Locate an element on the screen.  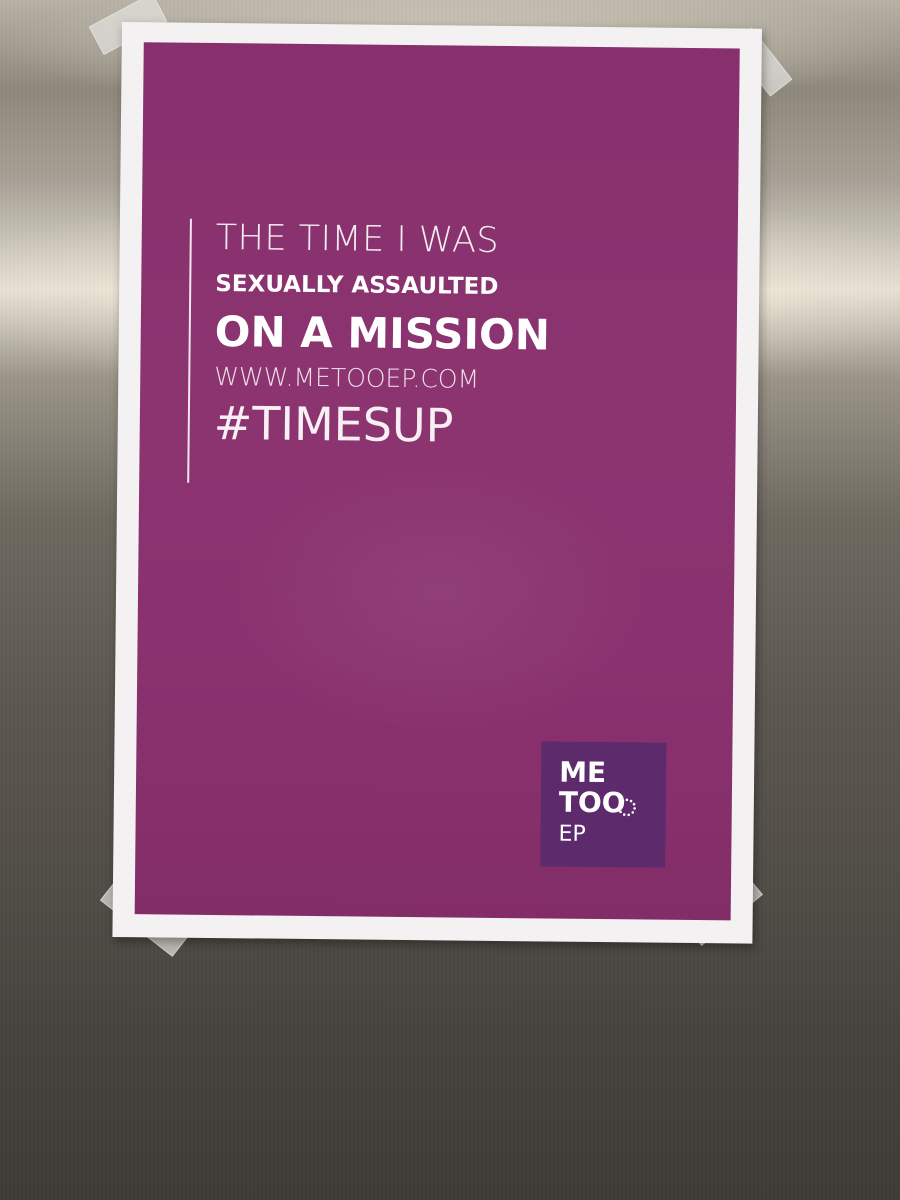
logo-text-me: ME is located at coordinates (582, 772).